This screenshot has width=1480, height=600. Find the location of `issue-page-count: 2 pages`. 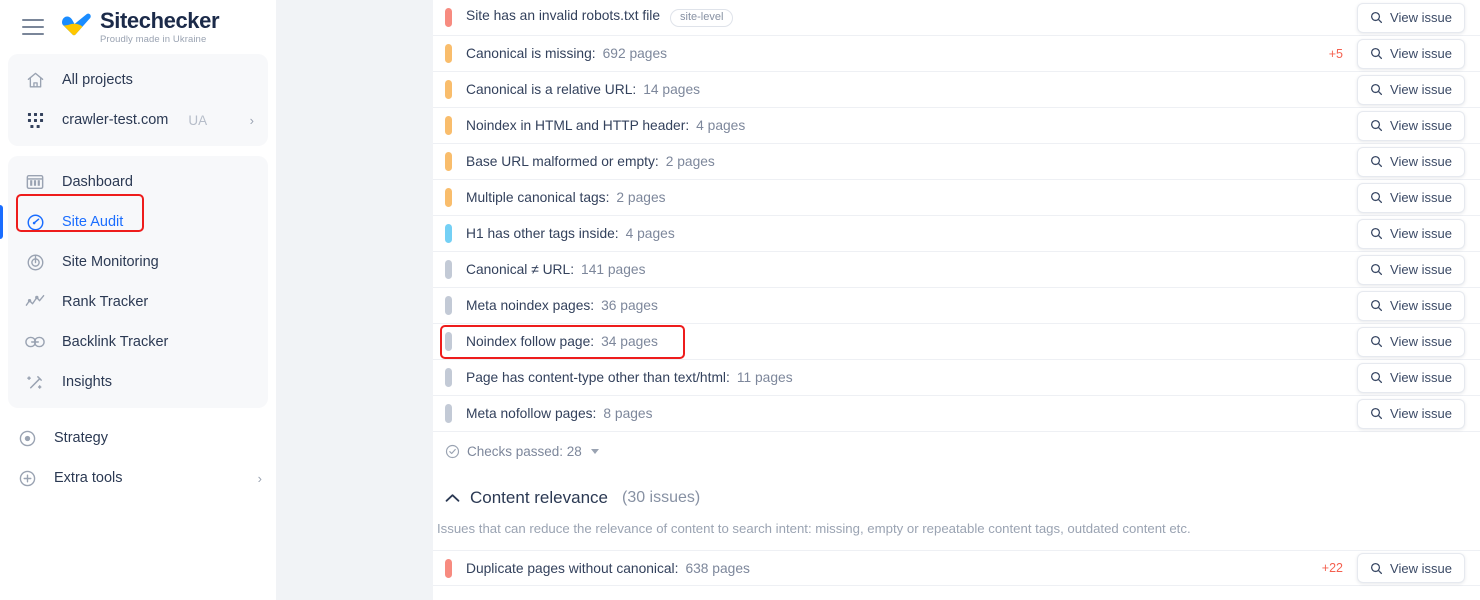

issue-page-count: 2 pages is located at coordinates (690, 161).